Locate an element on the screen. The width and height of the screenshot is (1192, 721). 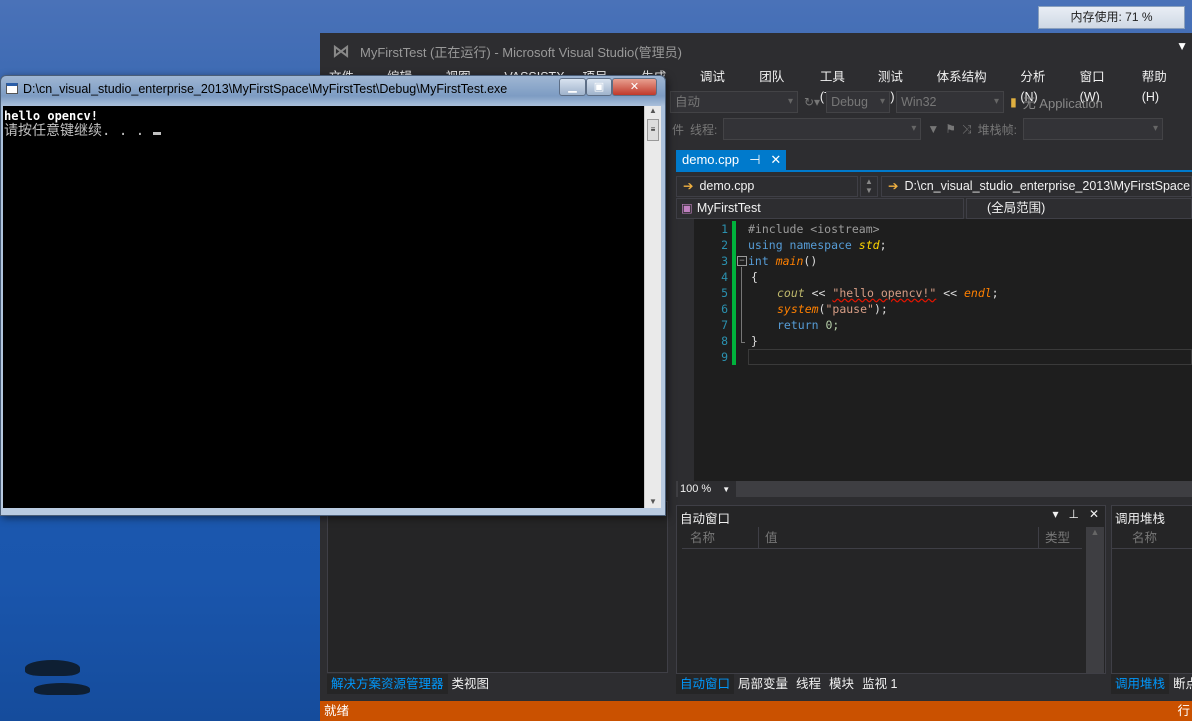
dropdown-icon: ▾ is located at coordinates (1055, 514).